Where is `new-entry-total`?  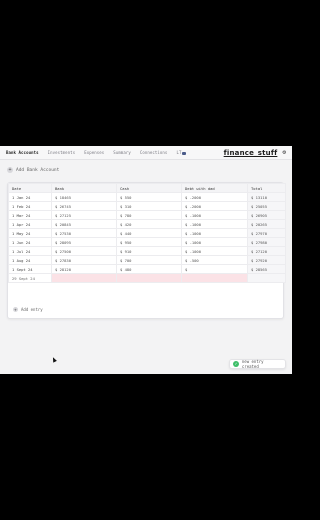
new-entry-total is located at coordinates (266, 278).